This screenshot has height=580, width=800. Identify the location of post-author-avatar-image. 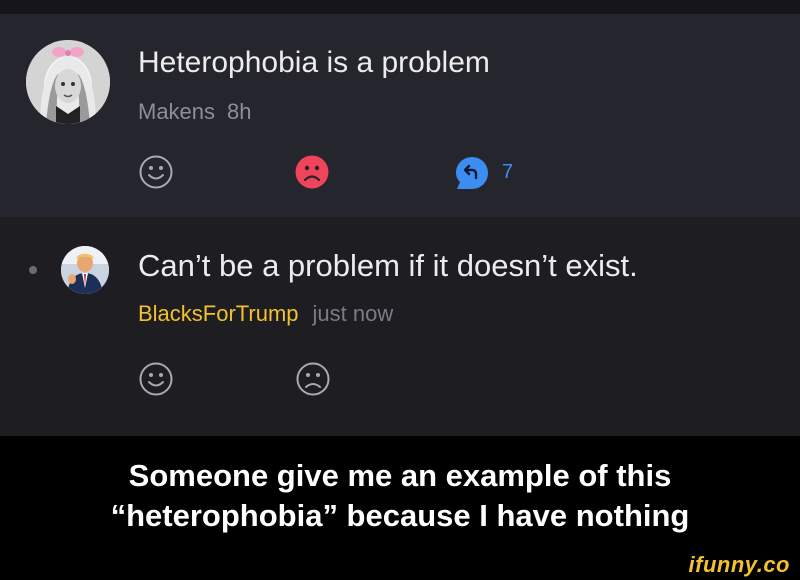
(68, 82).